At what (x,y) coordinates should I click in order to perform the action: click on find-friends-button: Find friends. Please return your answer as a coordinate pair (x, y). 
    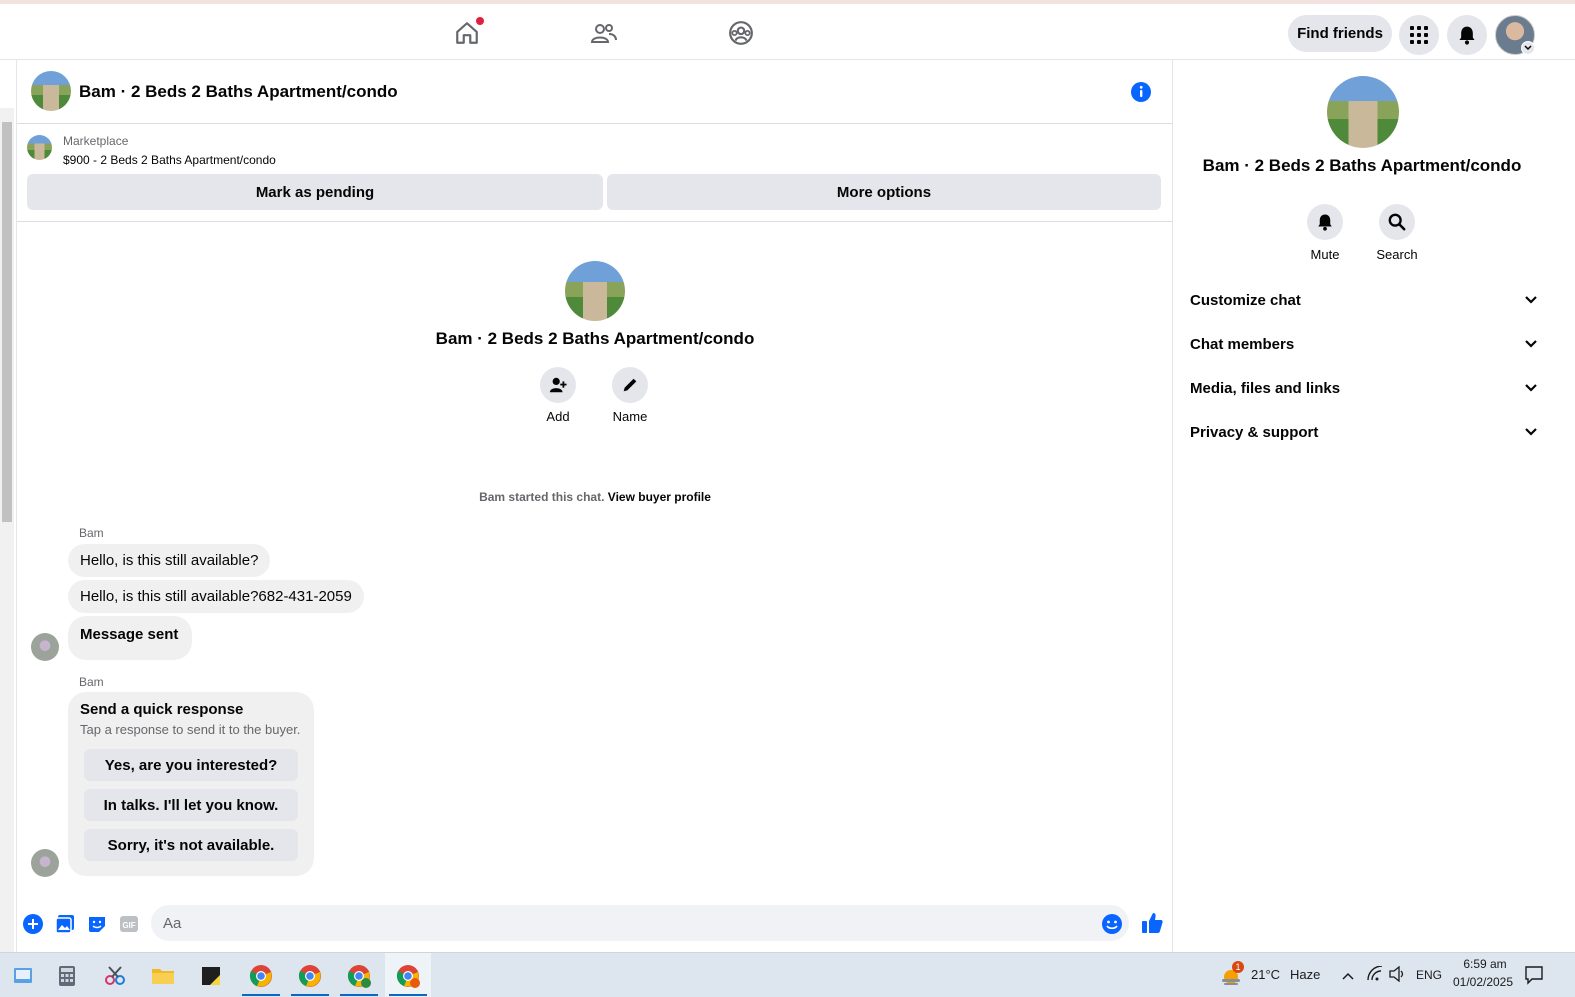
    Looking at the image, I should click on (1340, 33).